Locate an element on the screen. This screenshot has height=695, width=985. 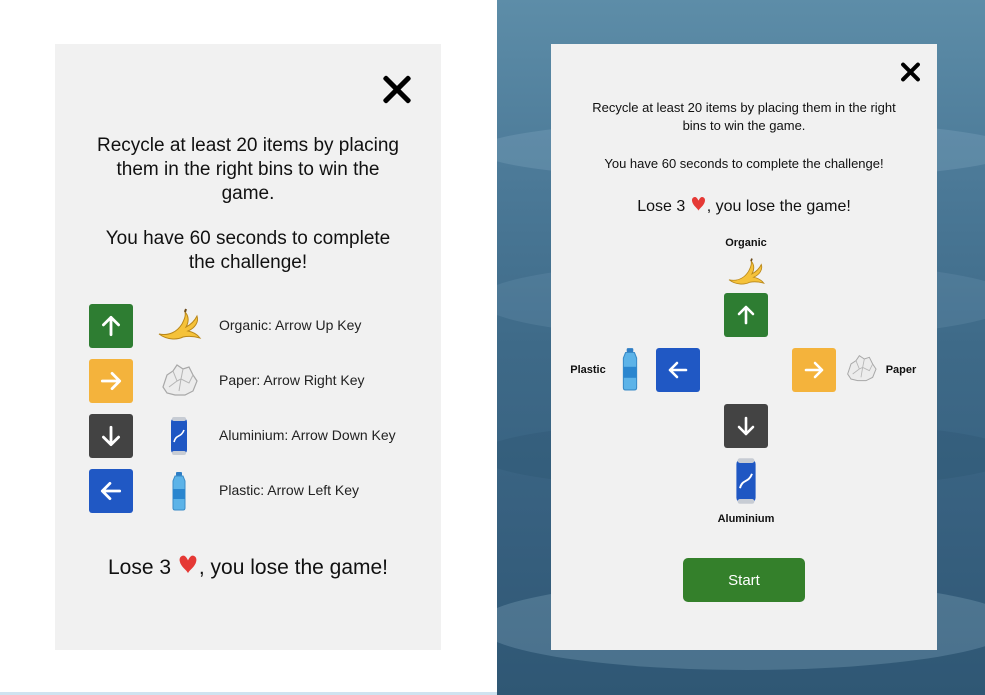
key-row-paper: Paper: Arrow Right Key is located at coordinates (254, 381).